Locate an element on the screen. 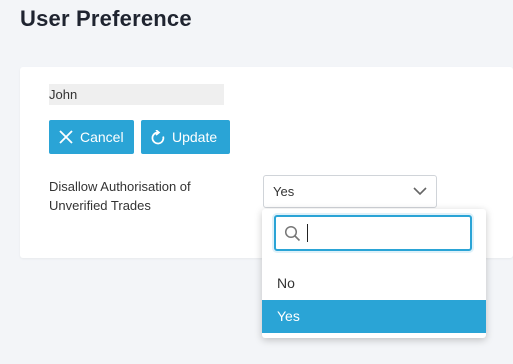 The width and height of the screenshot is (513, 364). text-cursor is located at coordinates (307, 233).